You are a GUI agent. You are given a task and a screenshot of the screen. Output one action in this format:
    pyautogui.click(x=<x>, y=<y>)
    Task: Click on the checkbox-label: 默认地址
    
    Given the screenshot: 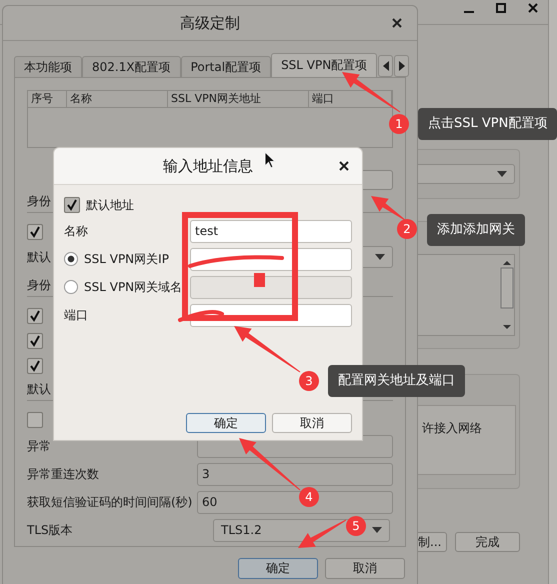 What is the action you would take?
    pyautogui.click(x=110, y=205)
    